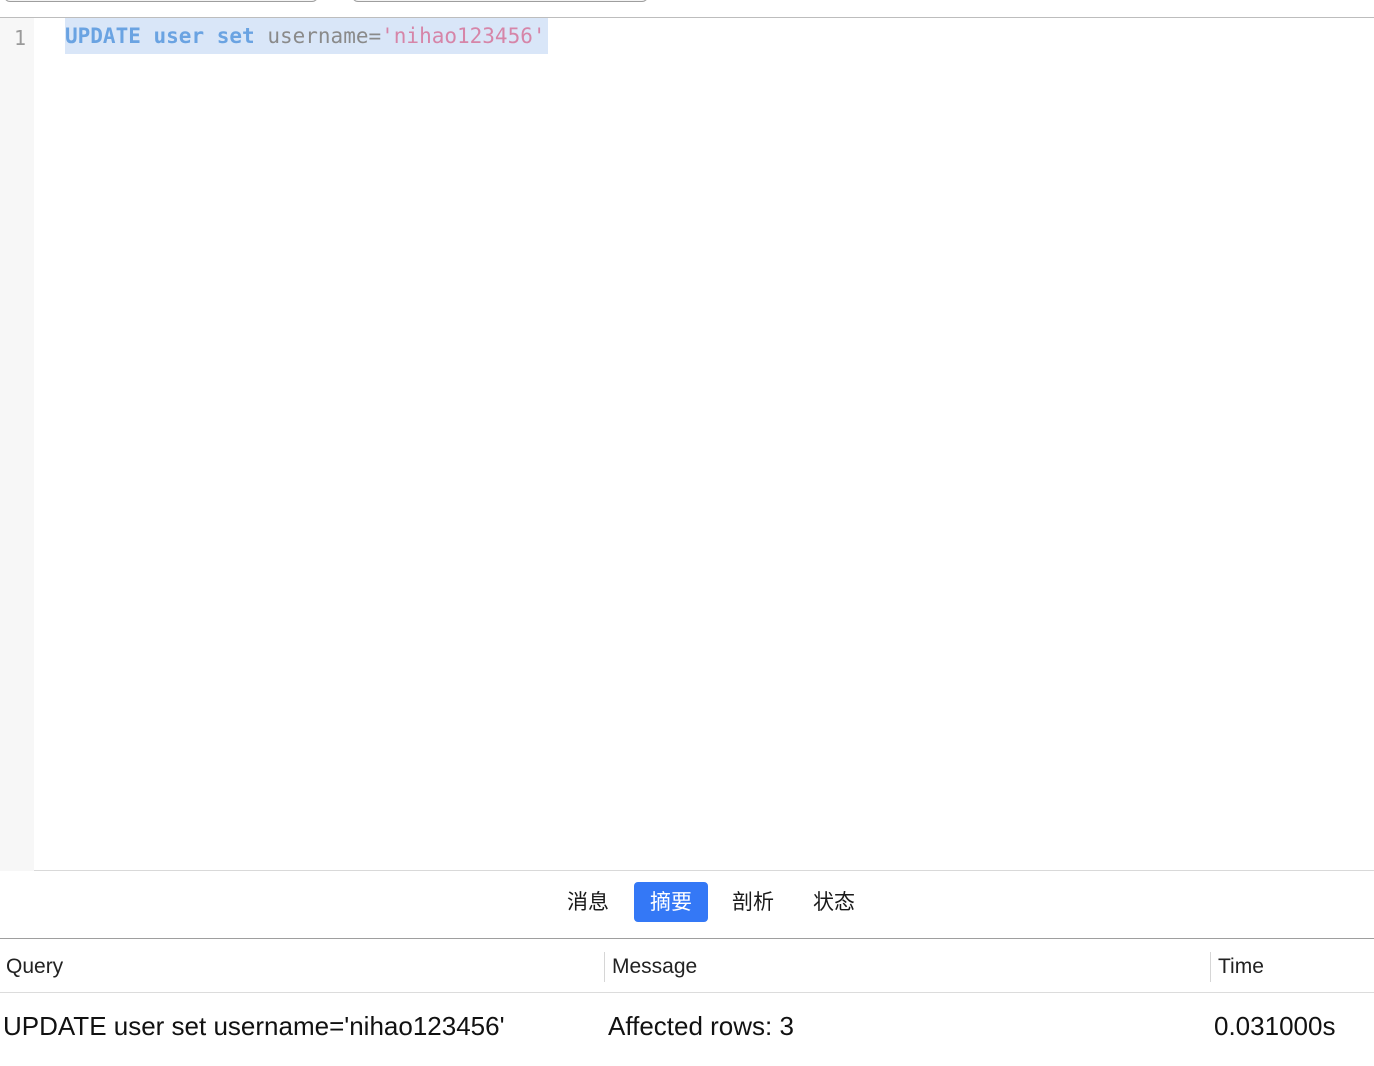 This screenshot has height=1066, width=1374. Describe the element at coordinates (17, 444) in the screenshot. I see `line-gutter: 1` at that location.